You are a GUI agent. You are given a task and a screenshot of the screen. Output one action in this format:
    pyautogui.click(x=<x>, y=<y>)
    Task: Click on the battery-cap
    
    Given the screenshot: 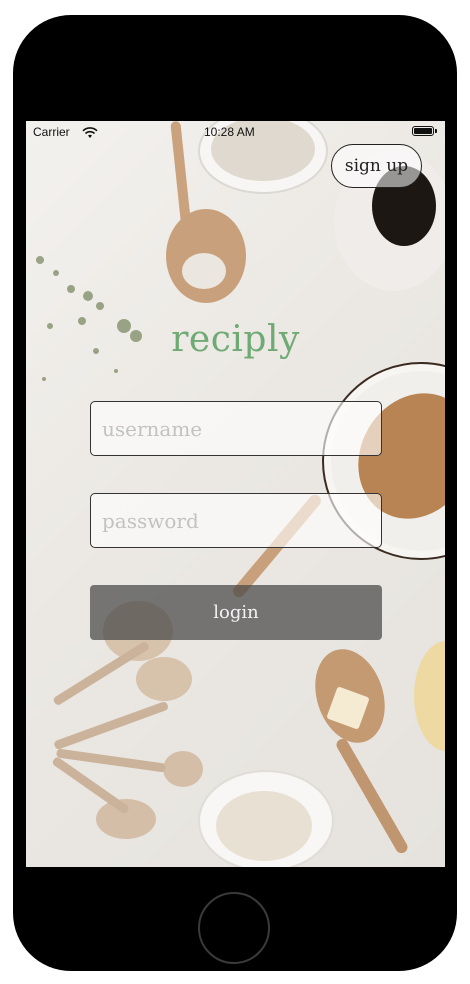 What is the action you would take?
    pyautogui.click(x=436, y=131)
    